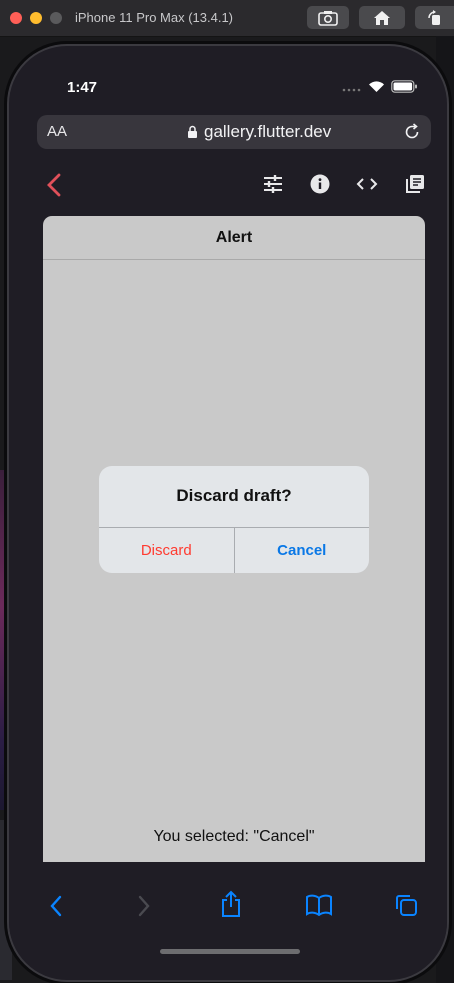  I want to click on rotate-icon, so click(433, 17).